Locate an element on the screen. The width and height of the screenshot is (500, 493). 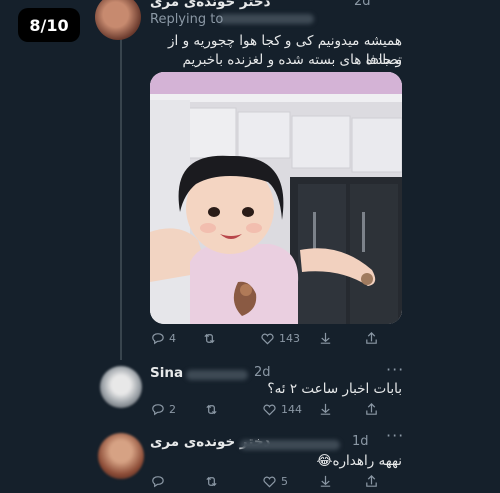
tweet-actions: 4 143 is located at coordinates (270, 340).